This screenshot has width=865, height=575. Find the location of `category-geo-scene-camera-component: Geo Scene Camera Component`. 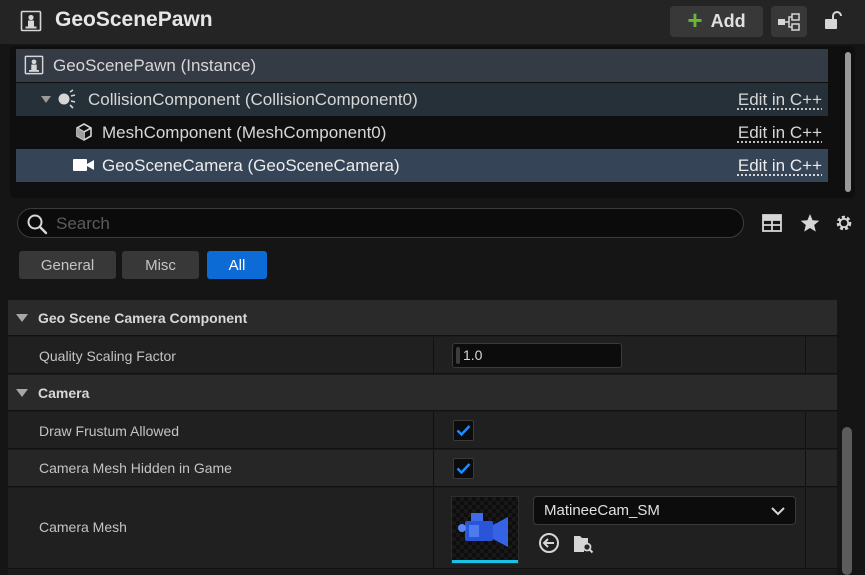

category-geo-scene-camera-component: Geo Scene Camera Component is located at coordinates (422, 318).